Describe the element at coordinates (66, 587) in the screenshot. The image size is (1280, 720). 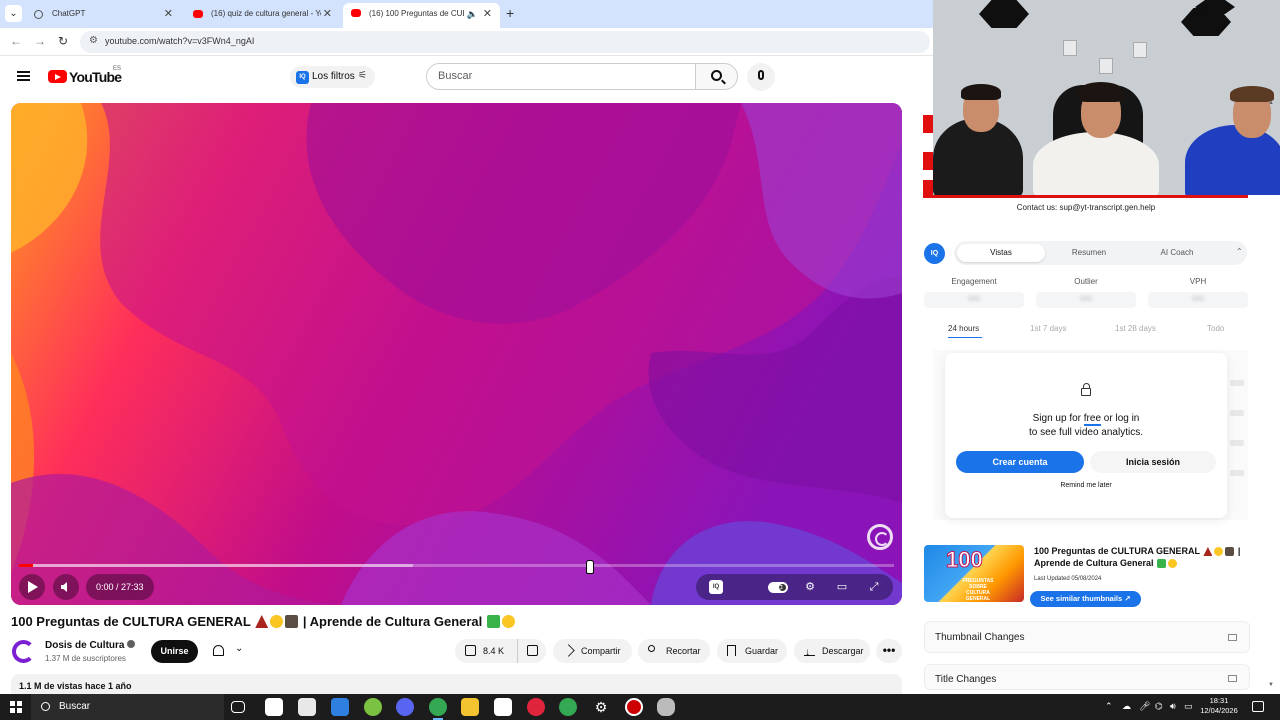
I see `mute-button` at that location.